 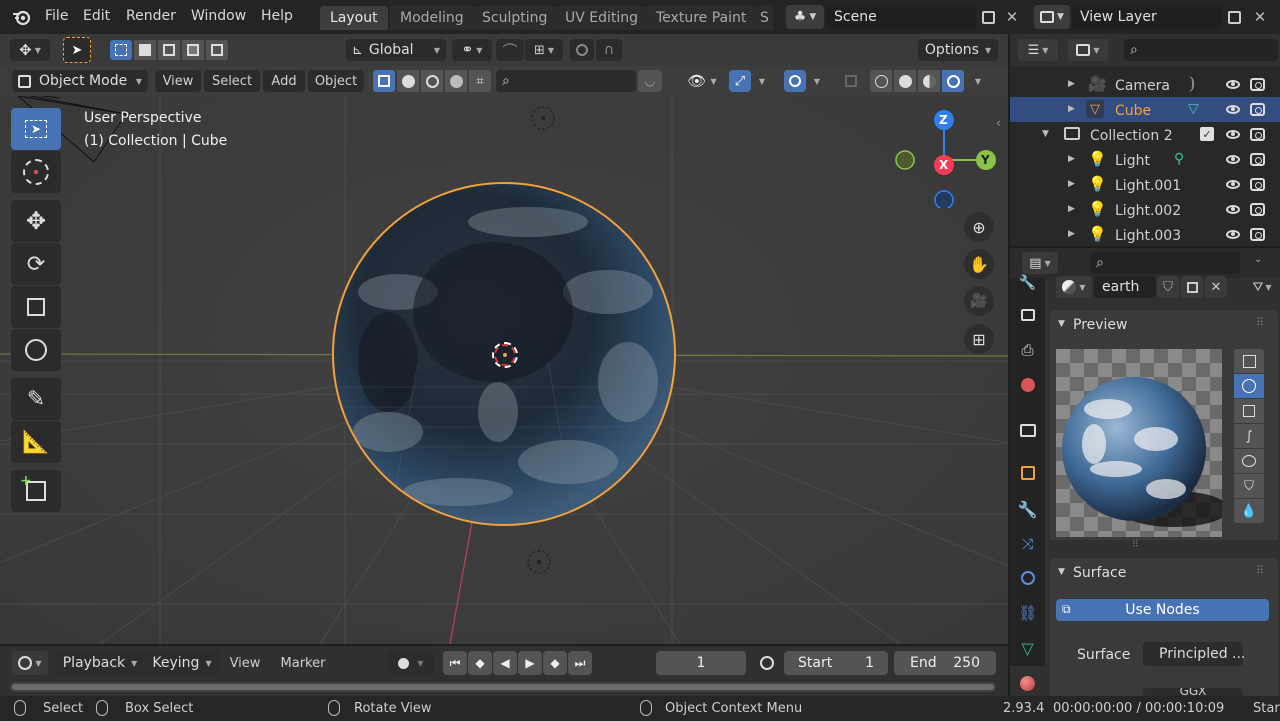 What do you see at coordinates (96, 16) in the screenshot?
I see `menu-edit: Edit` at bounding box center [96, 16].